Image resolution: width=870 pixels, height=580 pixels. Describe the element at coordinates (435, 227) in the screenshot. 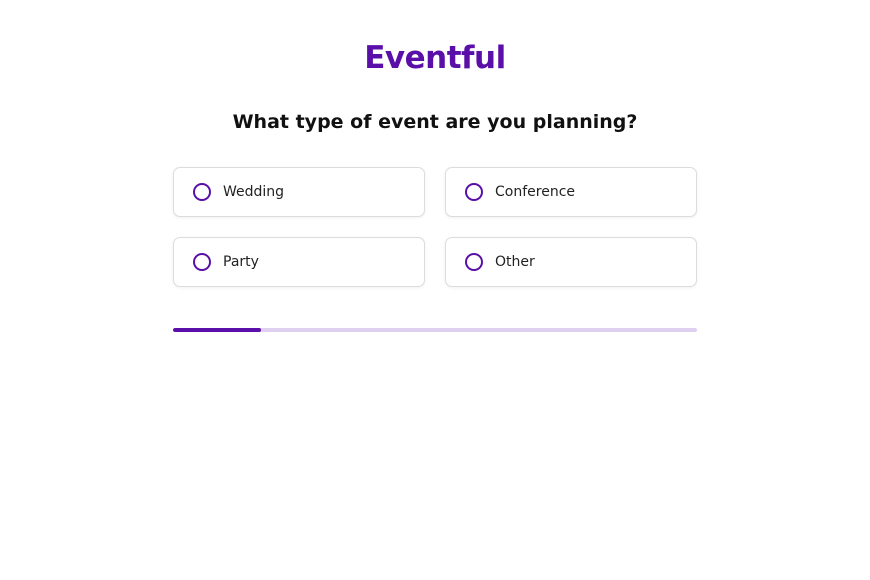

I see `event-type-options: Wedding Conference Party Other` at that location.